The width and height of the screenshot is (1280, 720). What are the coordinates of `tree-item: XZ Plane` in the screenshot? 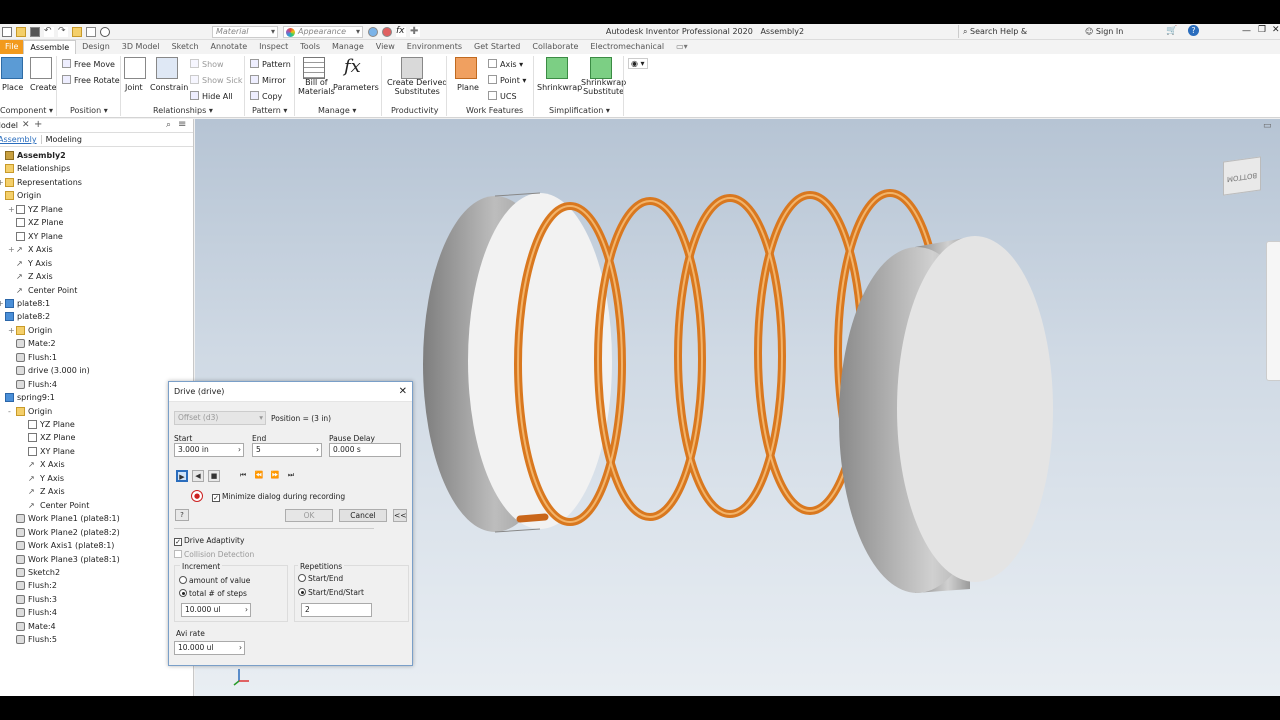 It's located at (47, 437).